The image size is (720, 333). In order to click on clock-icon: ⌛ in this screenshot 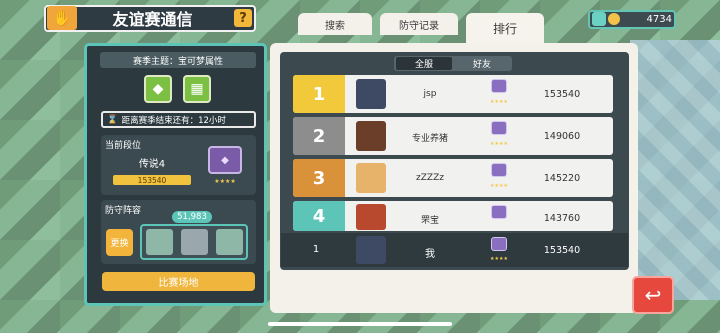, I will do `click(112, 119)`.